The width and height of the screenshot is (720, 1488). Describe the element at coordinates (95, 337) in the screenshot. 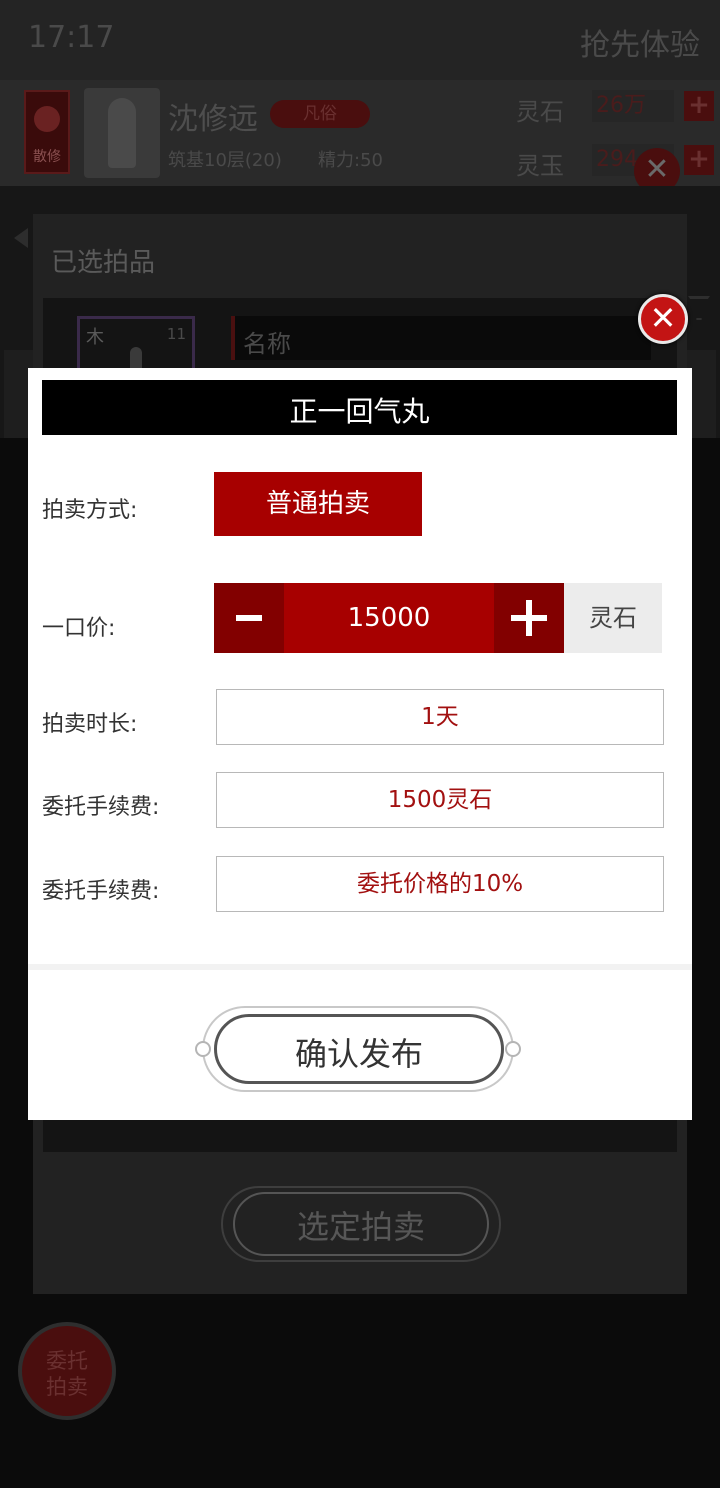

I see `item-element-tag: 木` at that location.